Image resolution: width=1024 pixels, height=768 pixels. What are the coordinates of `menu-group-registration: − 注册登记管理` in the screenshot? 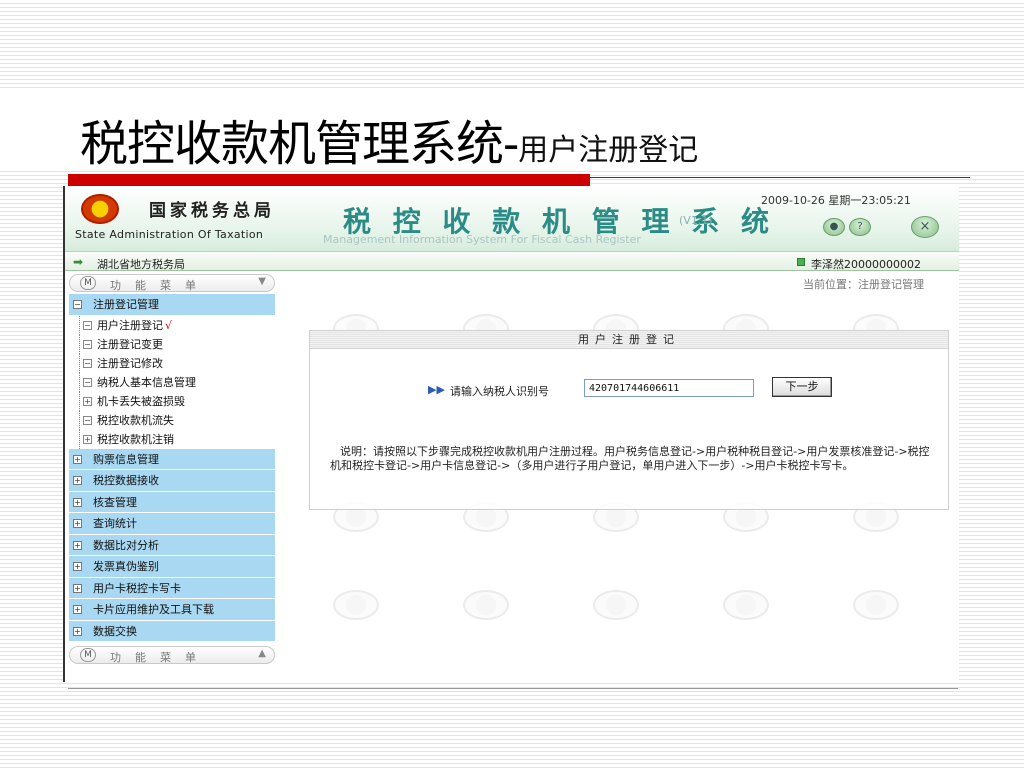 It's located at (172, 305).